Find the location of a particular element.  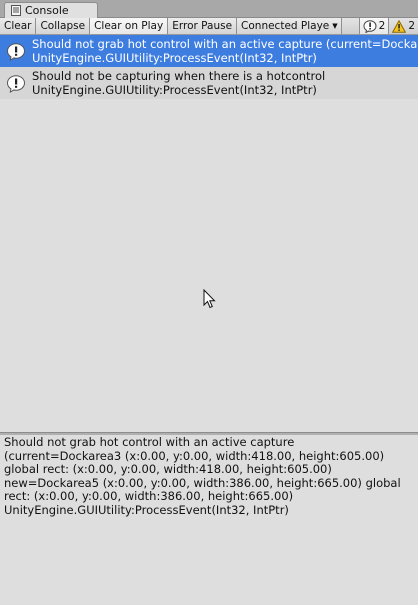

clear-button-label: Clear is located at coordinates (18, 26).